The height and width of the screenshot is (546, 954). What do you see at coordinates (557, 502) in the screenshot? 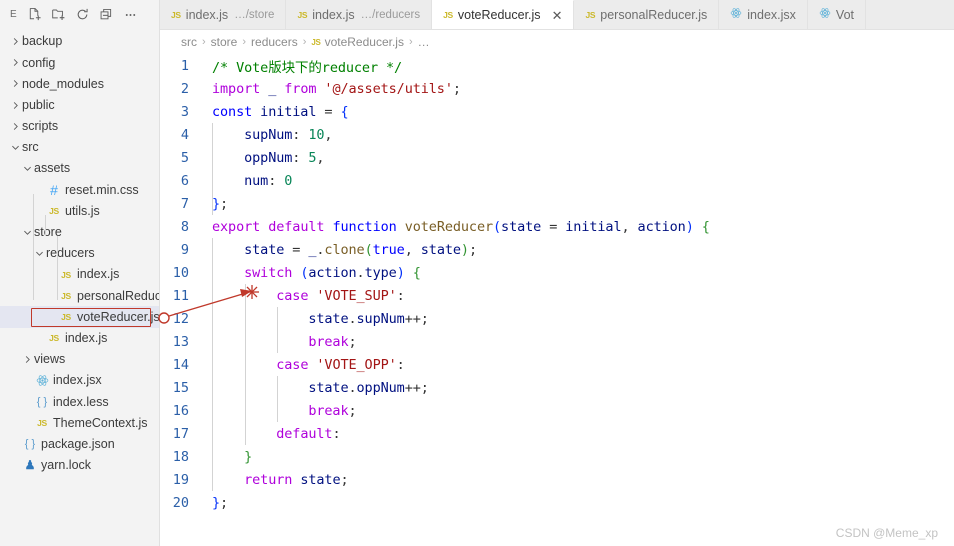
I see `code-line: 20};` at bounding box center [557, 502].